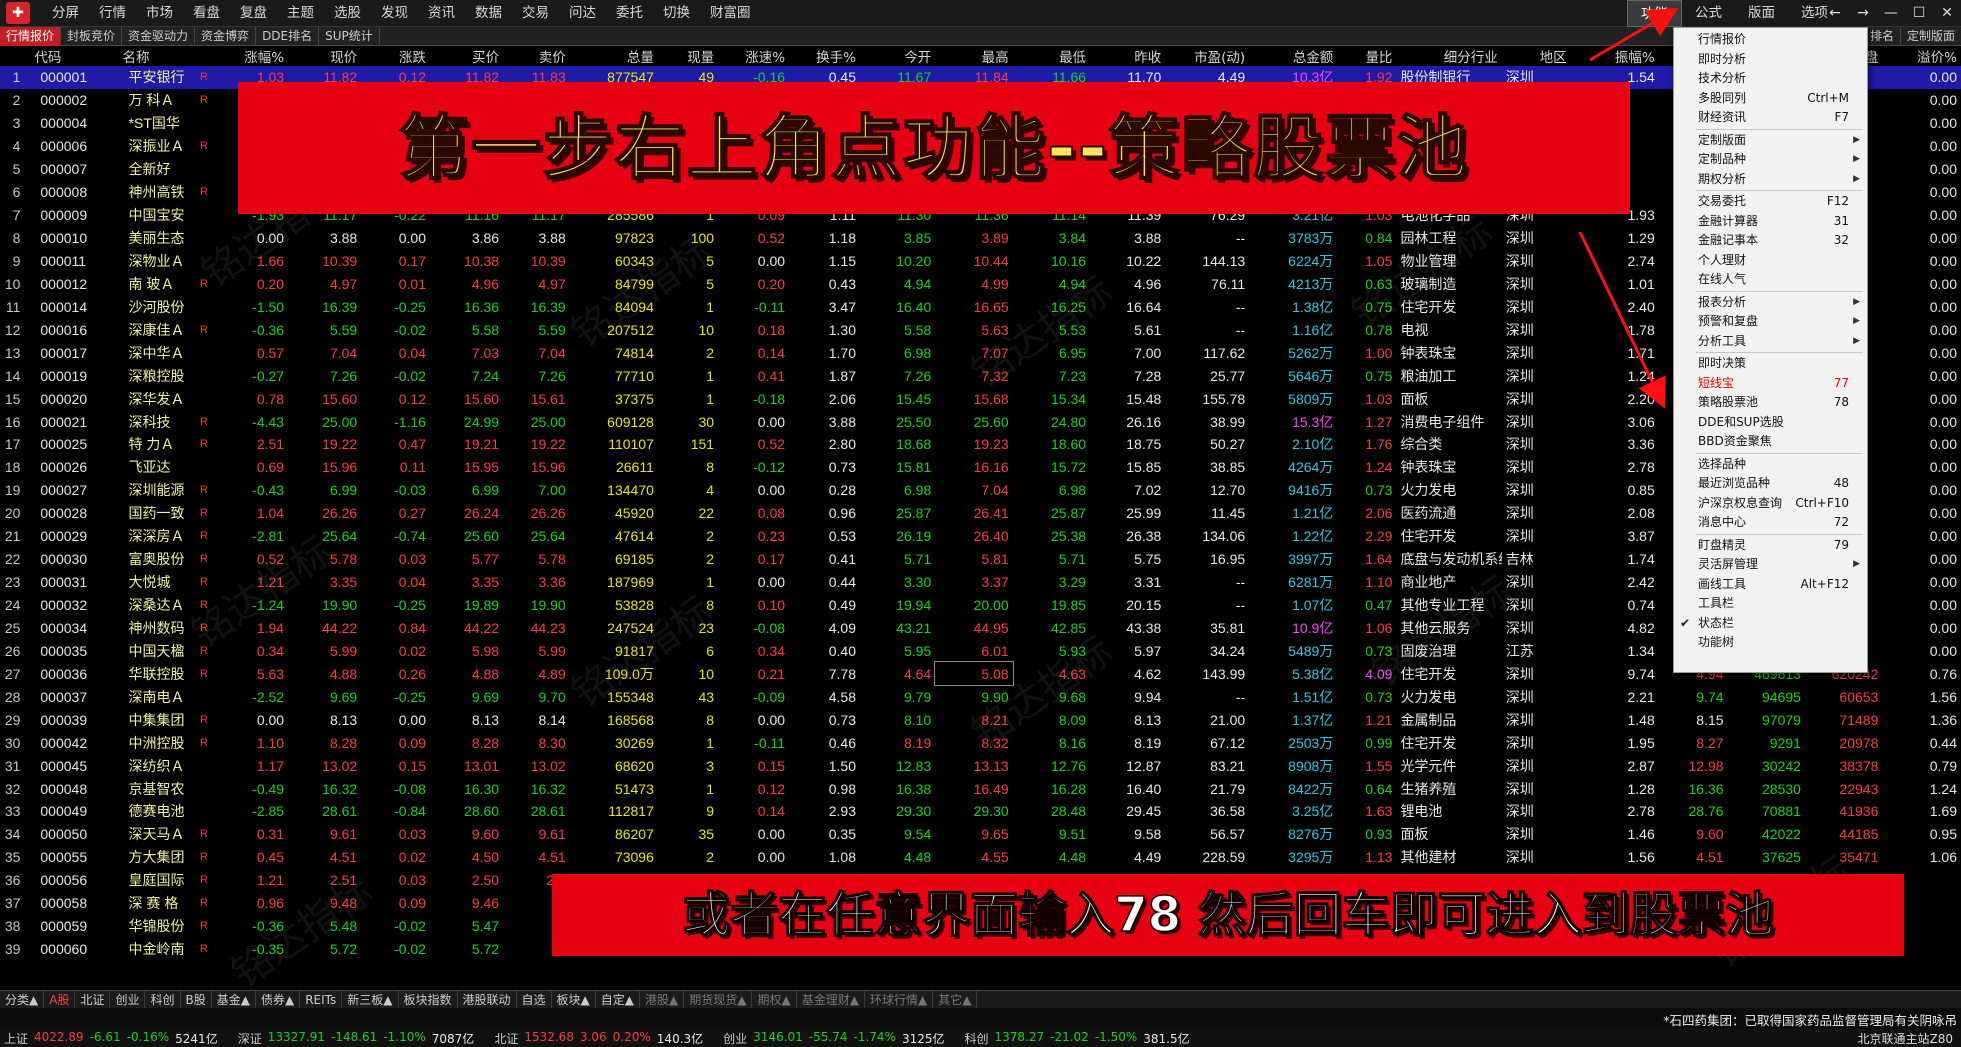 This screenshot has height=1047, width=1961. What do you see at coordinates (1770, 180) in the screenshot?
I see `dropdown-item: 期权分析 ▶` at bounding box center [1770, 180].